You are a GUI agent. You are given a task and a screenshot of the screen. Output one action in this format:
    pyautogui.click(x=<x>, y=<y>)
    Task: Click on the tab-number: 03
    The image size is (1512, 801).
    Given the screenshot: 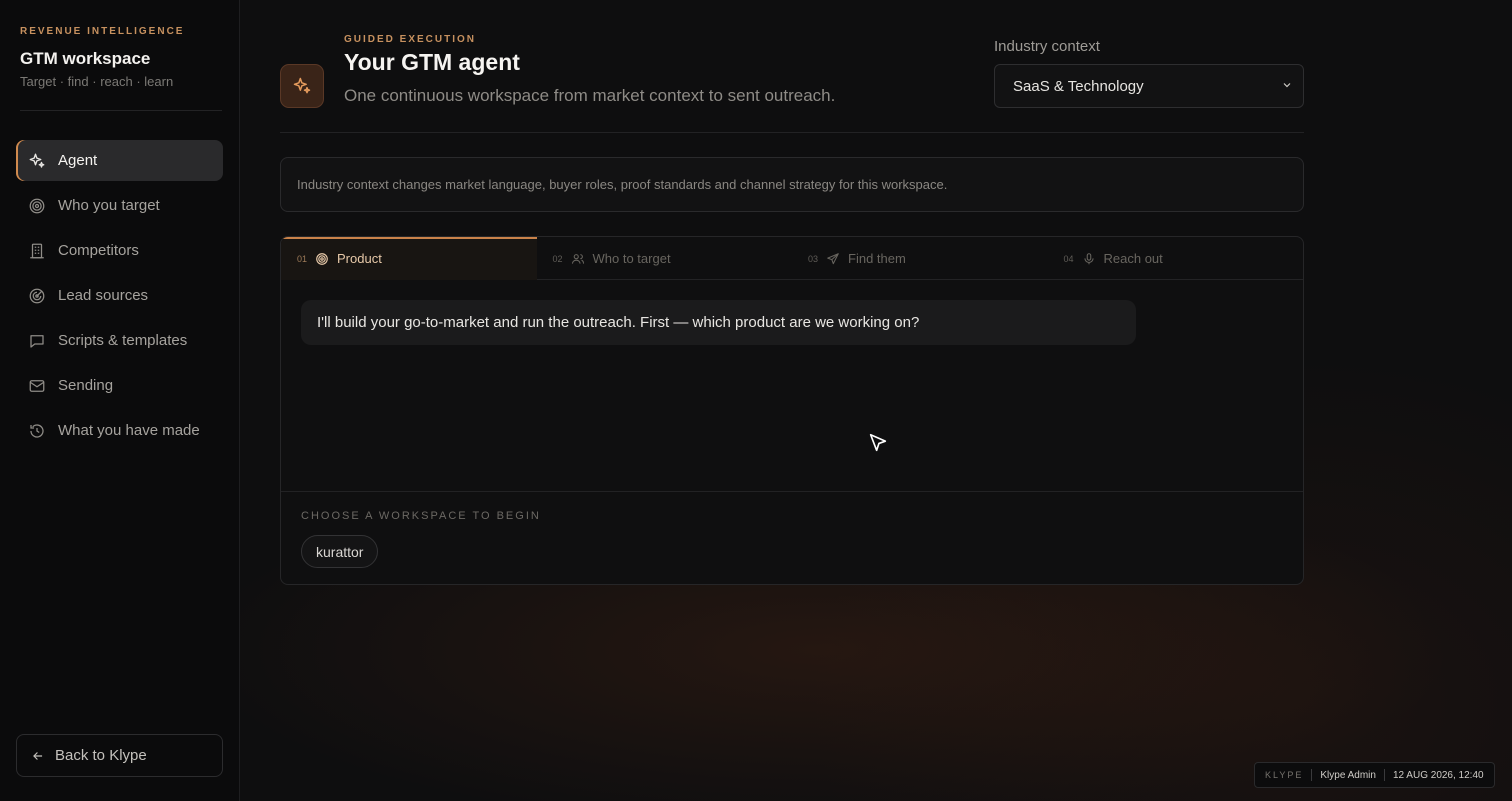 What is the action you would take?
    pyautogui.click(x=813, y=258)
    